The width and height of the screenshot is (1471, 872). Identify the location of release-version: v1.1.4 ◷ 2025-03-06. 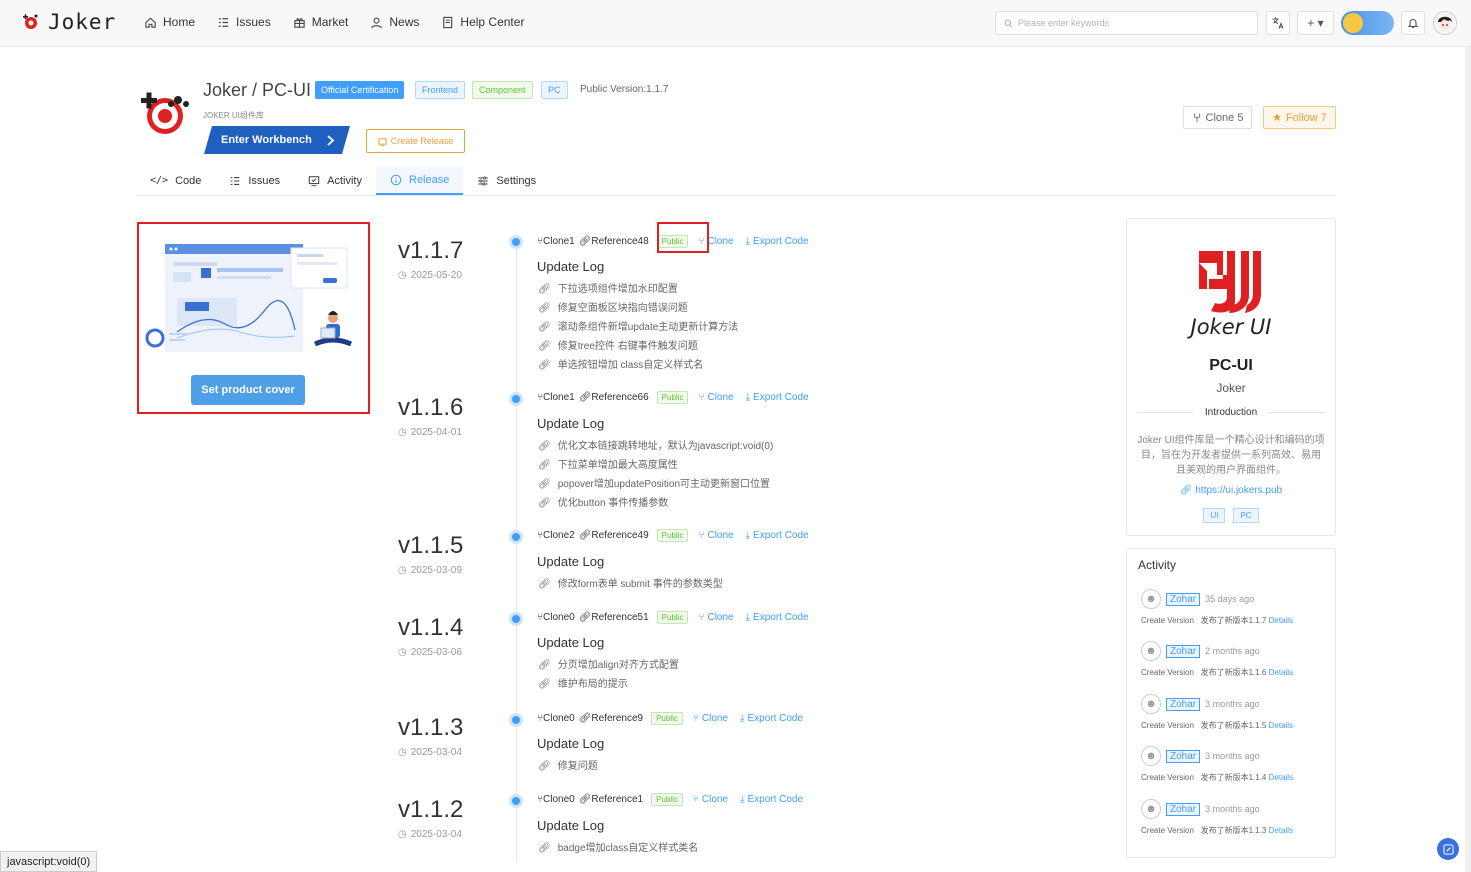
(430, 636).